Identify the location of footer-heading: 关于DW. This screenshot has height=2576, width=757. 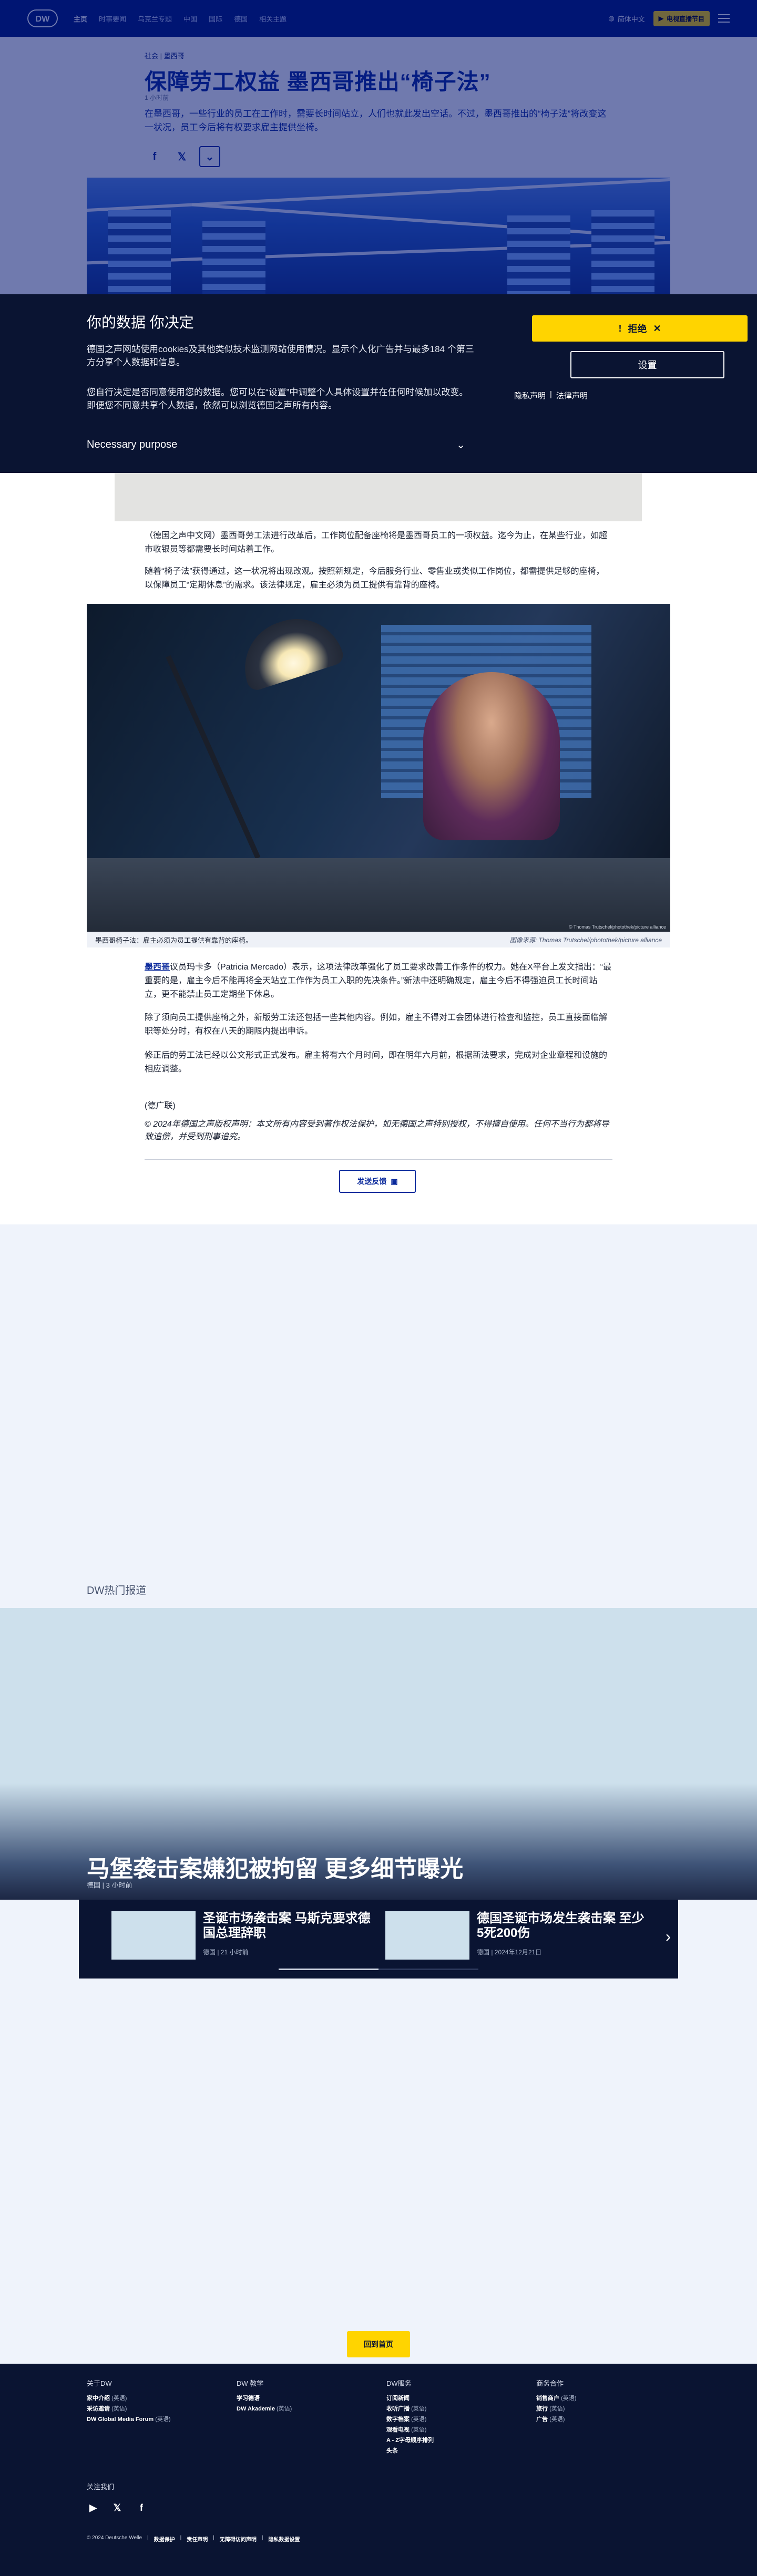
(99, 2383).